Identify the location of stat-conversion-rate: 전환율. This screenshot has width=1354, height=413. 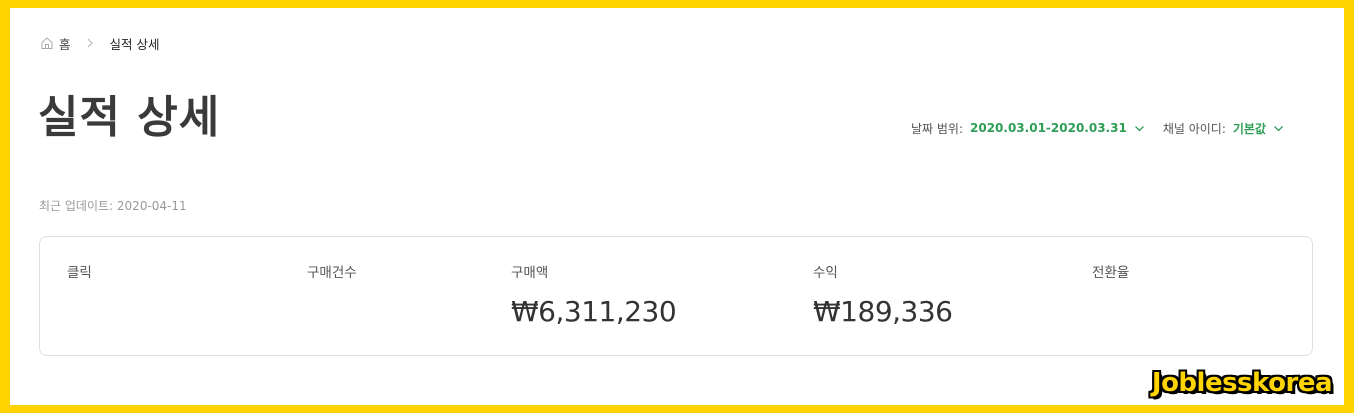
(1110, 278).